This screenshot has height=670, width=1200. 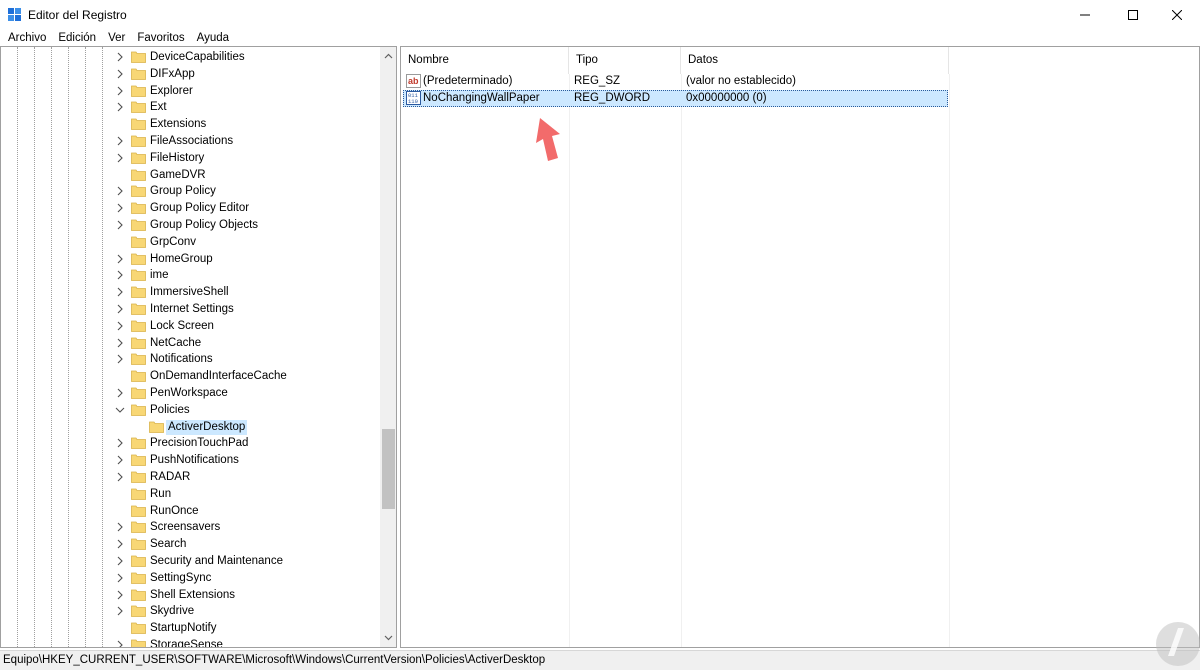 What do you see at coordinates (1085, 15) in the screenshot?
I see `minimize-button` at bounding box center [1085, 15].